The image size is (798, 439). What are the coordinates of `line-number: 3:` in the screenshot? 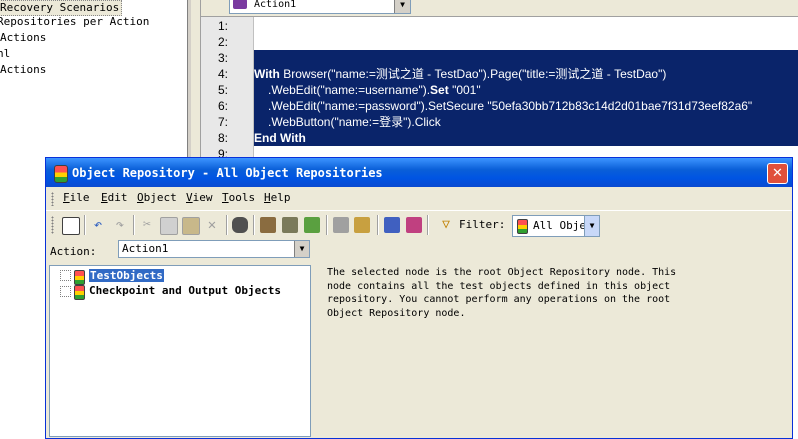 It's located at (222, 58).